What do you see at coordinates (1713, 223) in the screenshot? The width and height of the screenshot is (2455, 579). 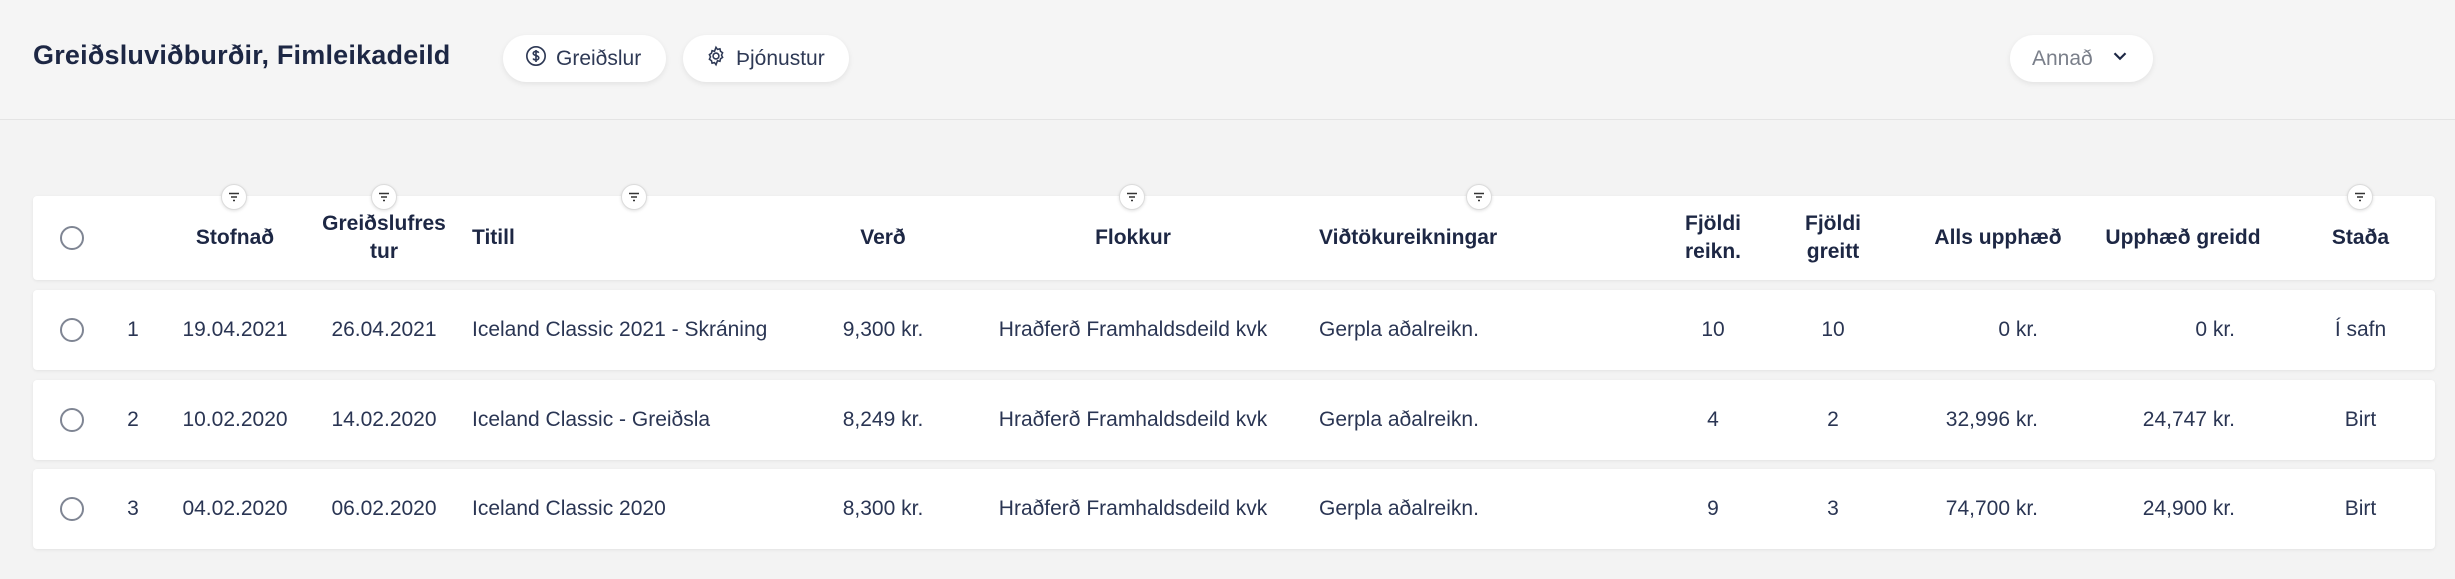 I see `column-header-invoice-count-line1: Fjöldi` at bounding box center [1713, 223].